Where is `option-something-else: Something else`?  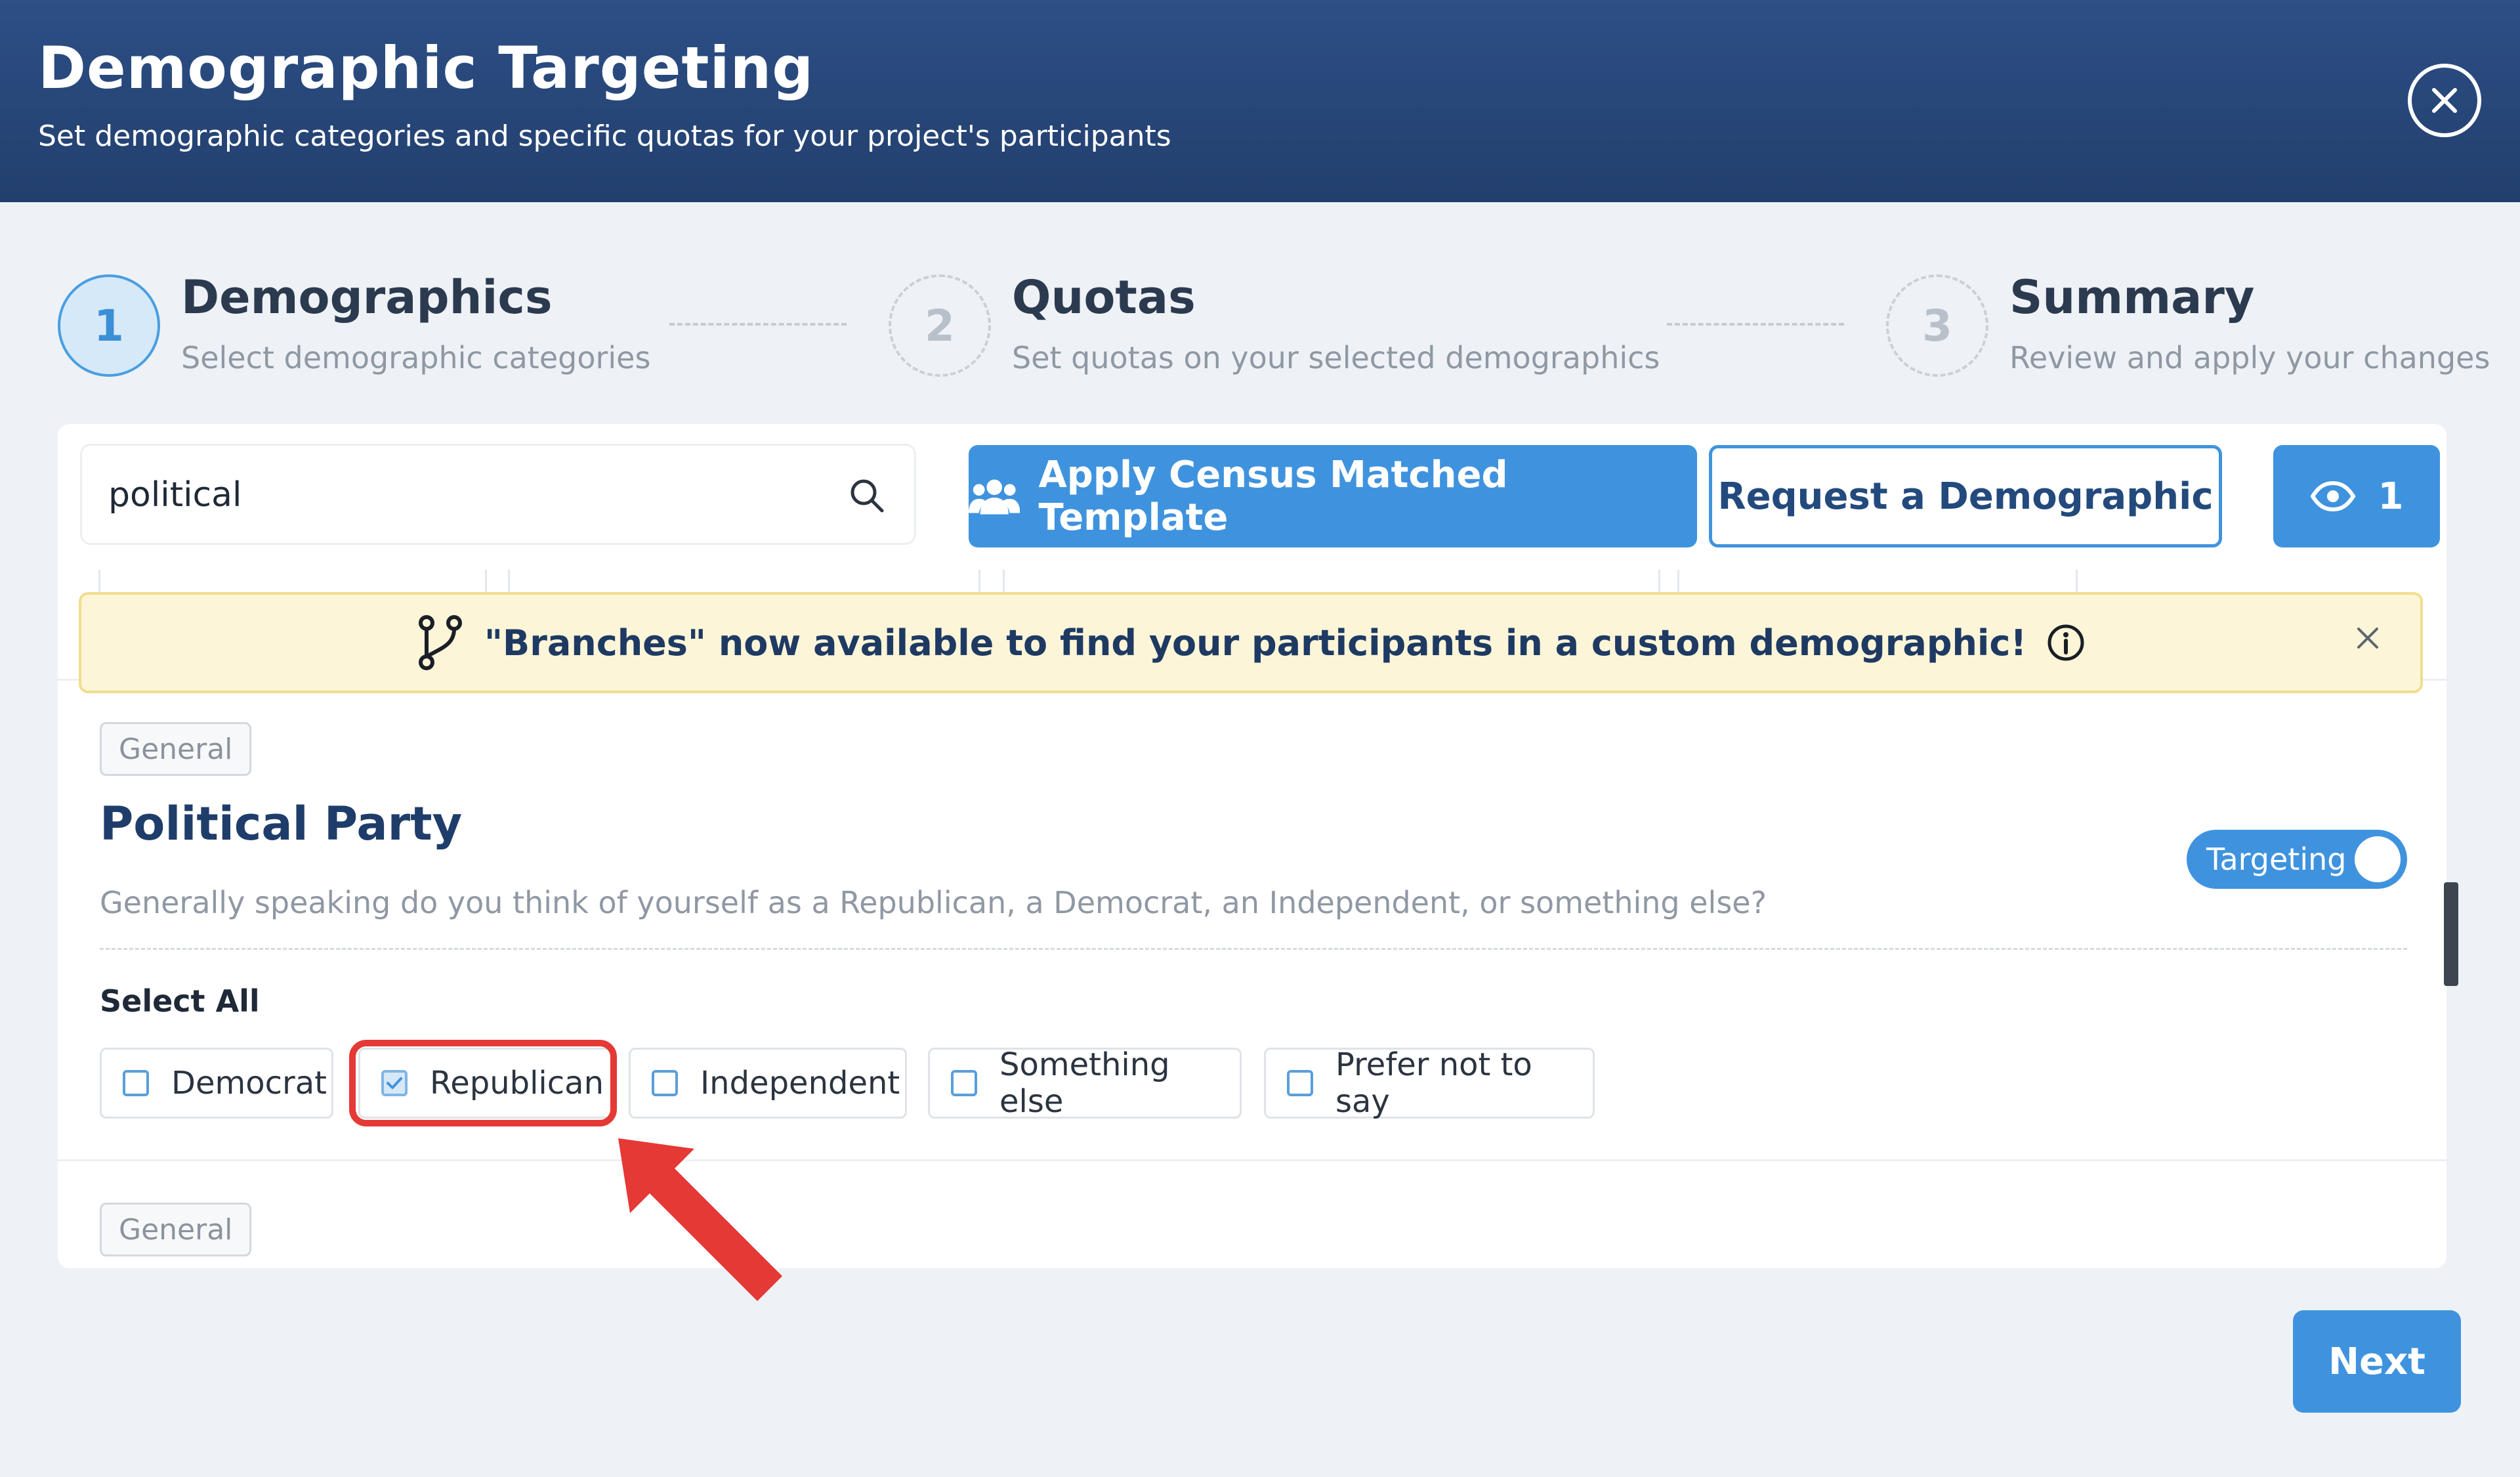 option-something-else: Something else is located at coordinates (1085, 1083).